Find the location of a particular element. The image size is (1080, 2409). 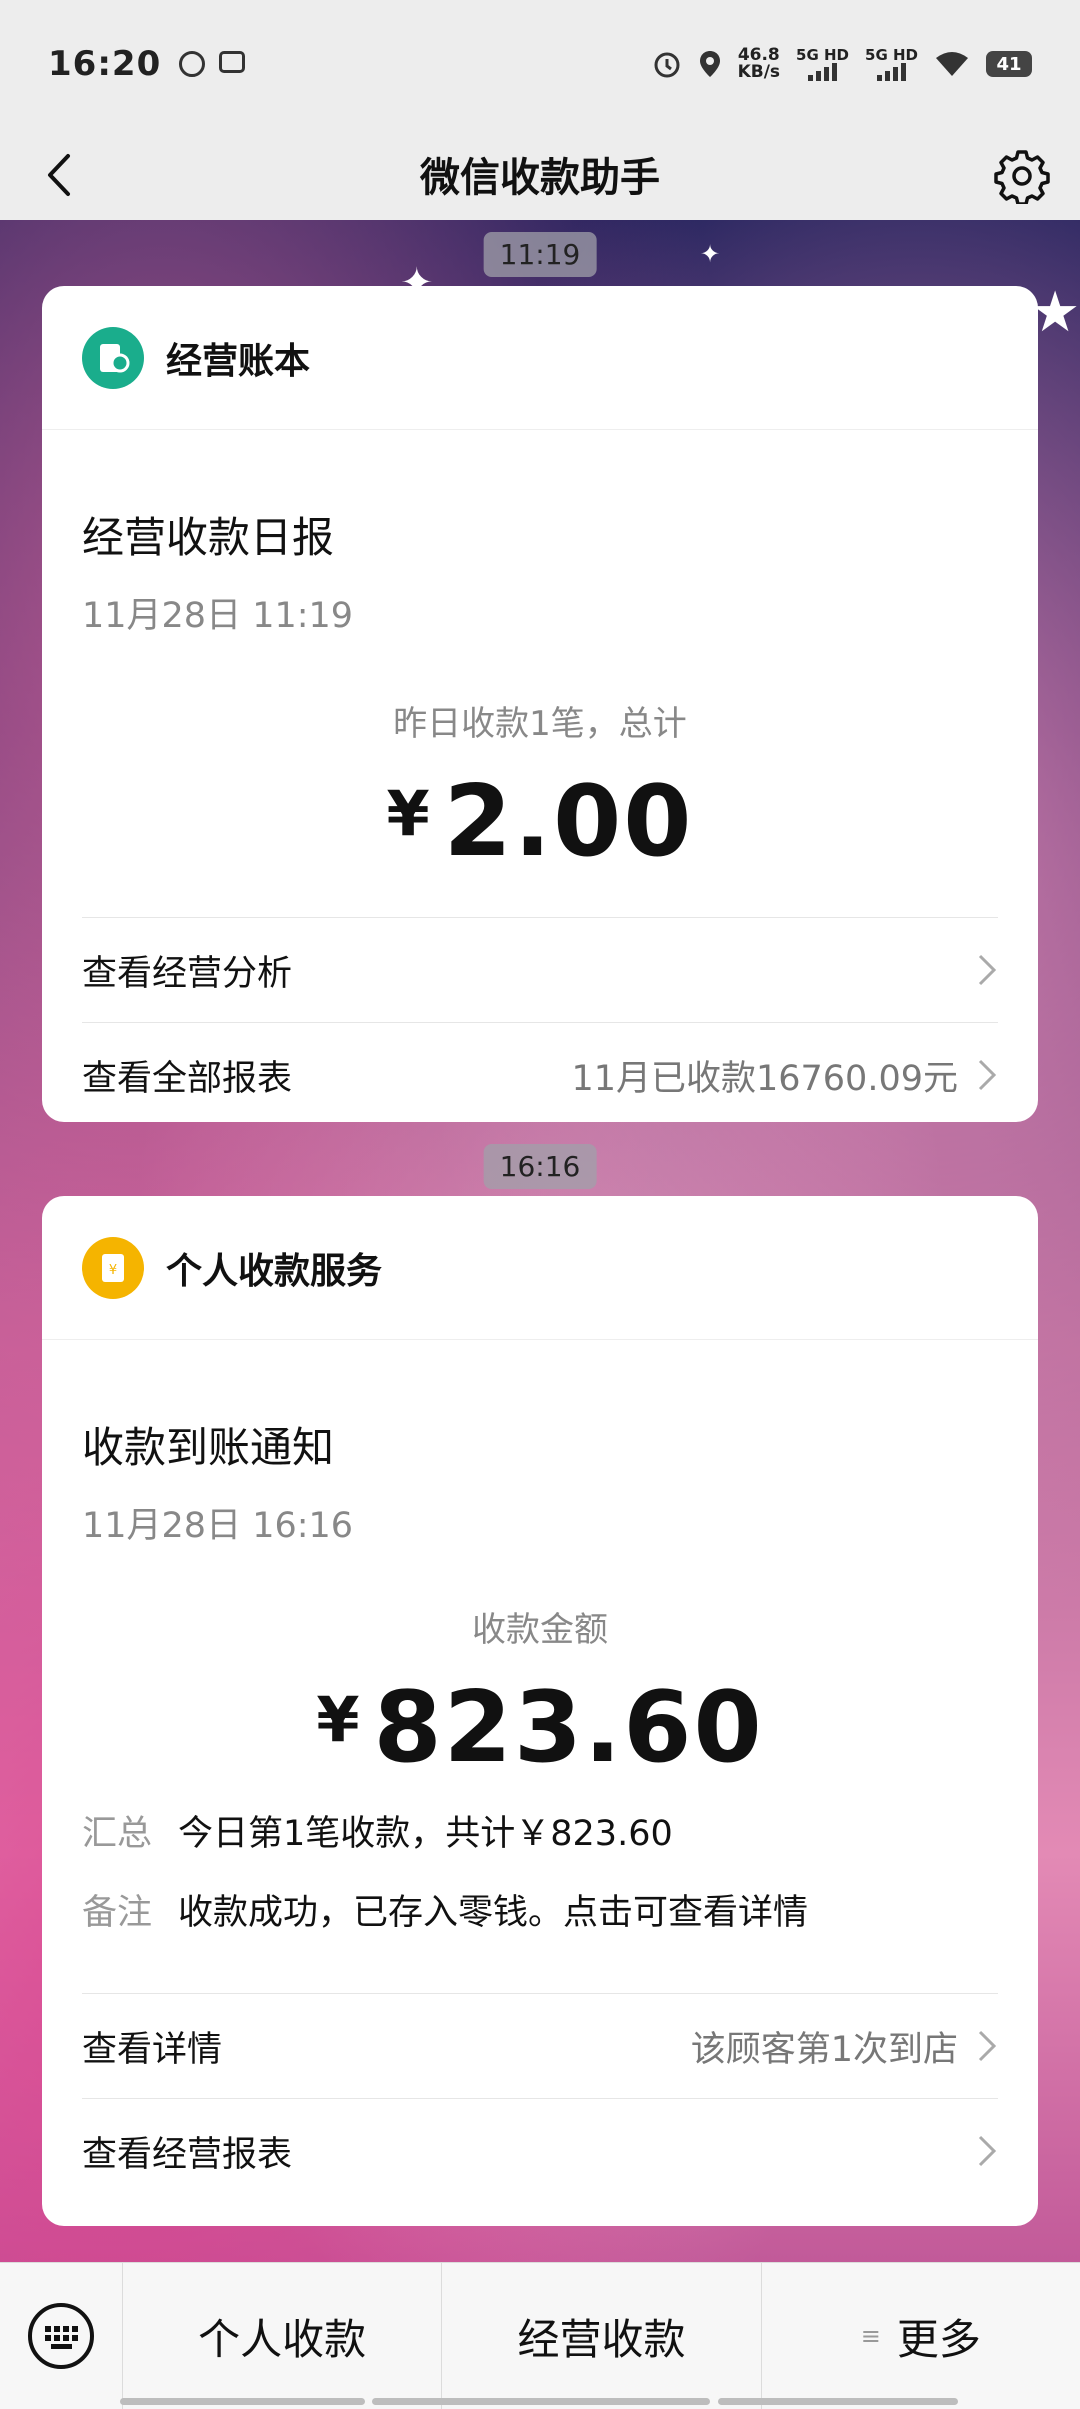

sim1-signal: 5G HD is located at coordinates (822, 64).